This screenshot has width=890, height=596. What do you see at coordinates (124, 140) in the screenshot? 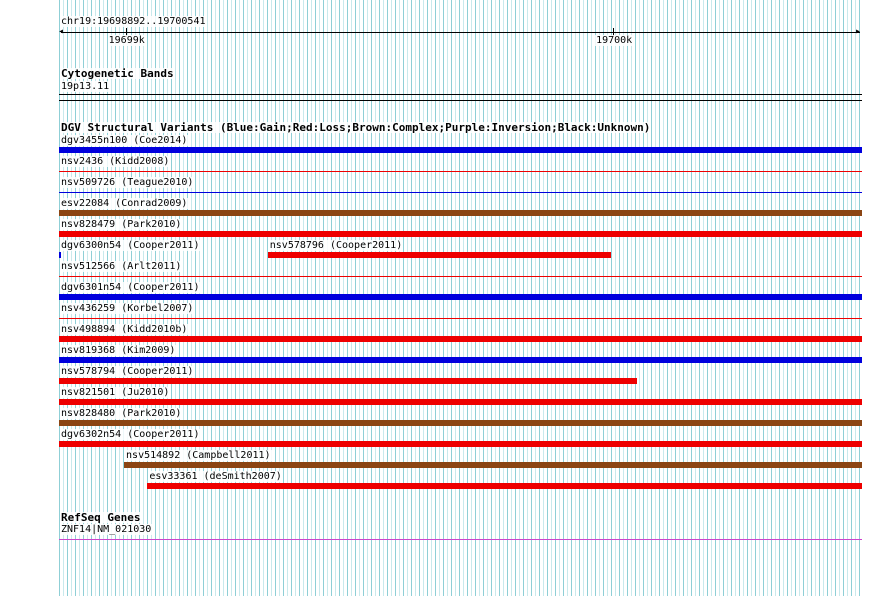
I see `dgv-feature-label: dgv3455n100 (Coe2014)` at bounding box center [124, 140].